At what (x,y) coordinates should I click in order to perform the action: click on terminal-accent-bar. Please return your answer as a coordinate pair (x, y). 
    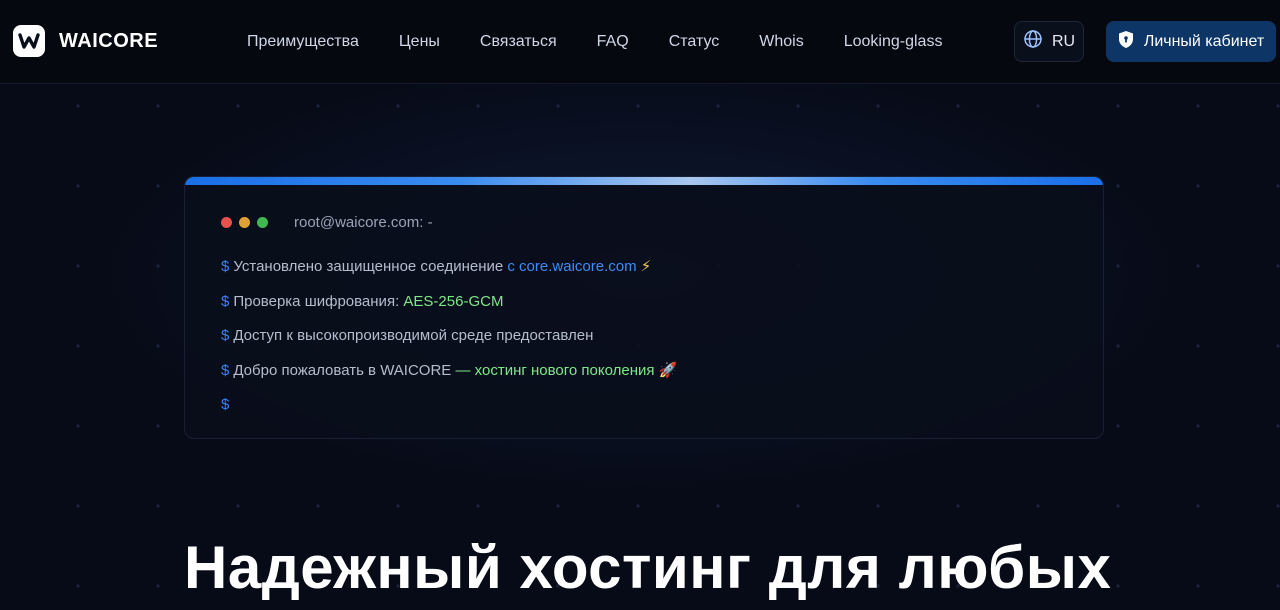
    Looking at the image, I should click on (644, 181).